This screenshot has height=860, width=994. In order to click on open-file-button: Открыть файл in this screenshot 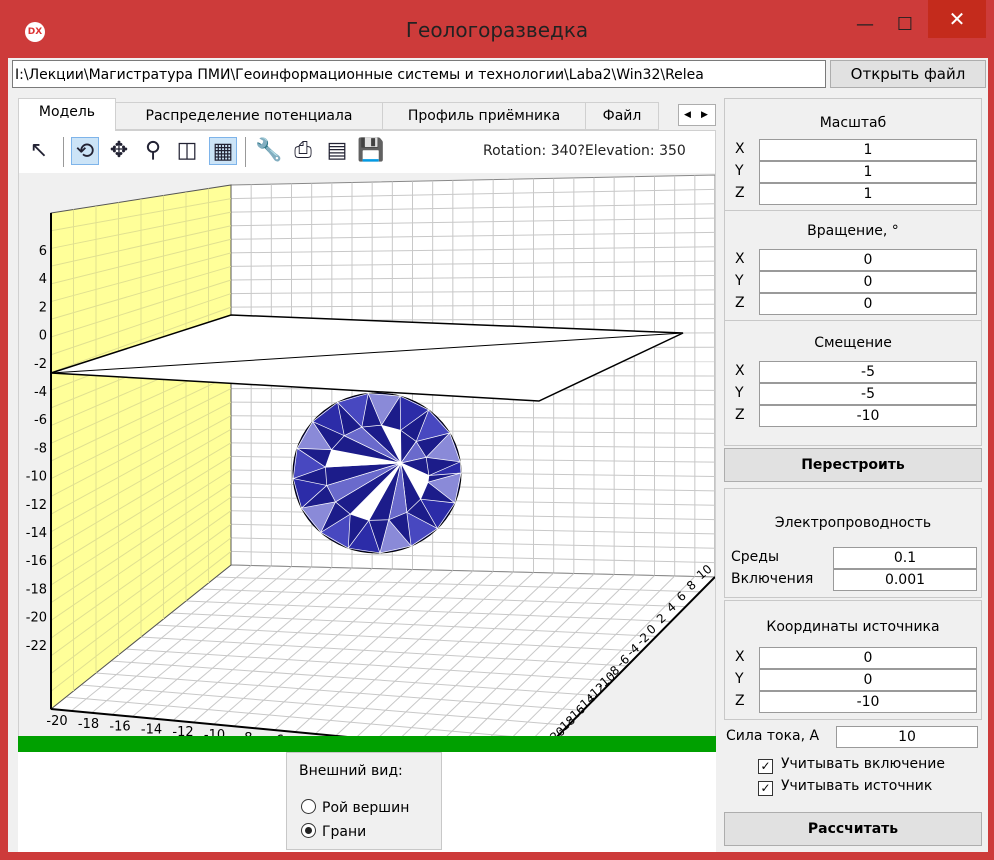, I will do `click(908, 74)`.